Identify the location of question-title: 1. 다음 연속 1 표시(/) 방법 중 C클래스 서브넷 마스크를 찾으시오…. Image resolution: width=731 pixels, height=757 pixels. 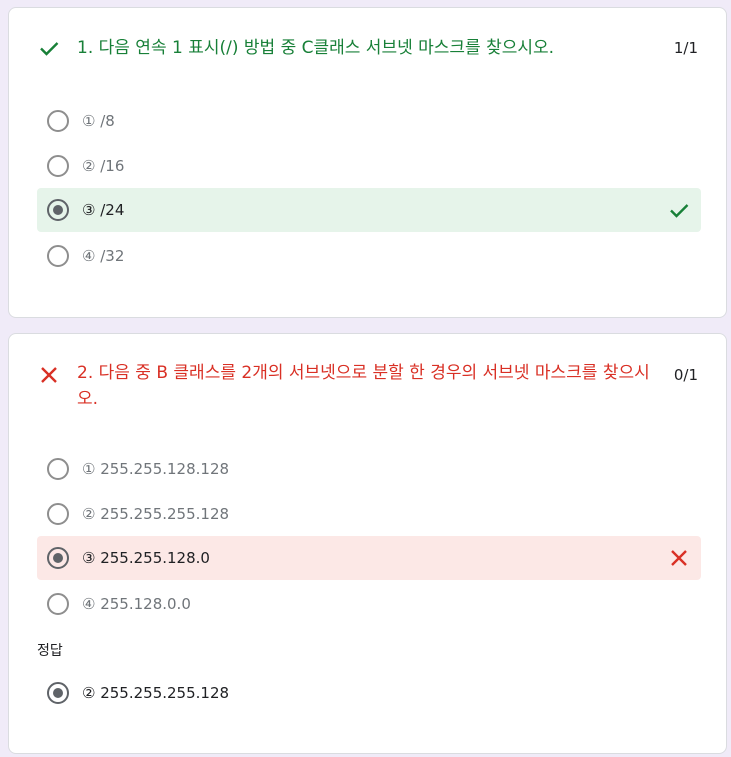
(316, 48).